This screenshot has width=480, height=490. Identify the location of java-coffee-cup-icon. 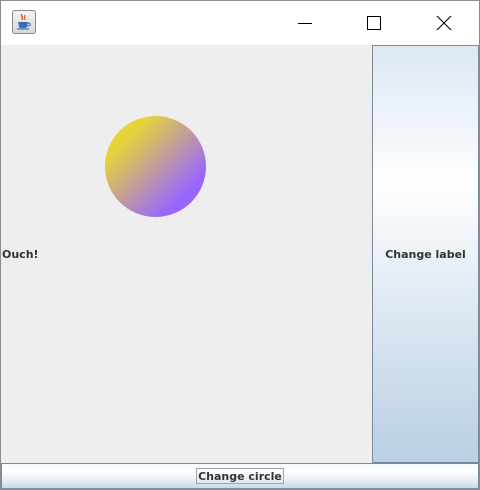
(24, 22).